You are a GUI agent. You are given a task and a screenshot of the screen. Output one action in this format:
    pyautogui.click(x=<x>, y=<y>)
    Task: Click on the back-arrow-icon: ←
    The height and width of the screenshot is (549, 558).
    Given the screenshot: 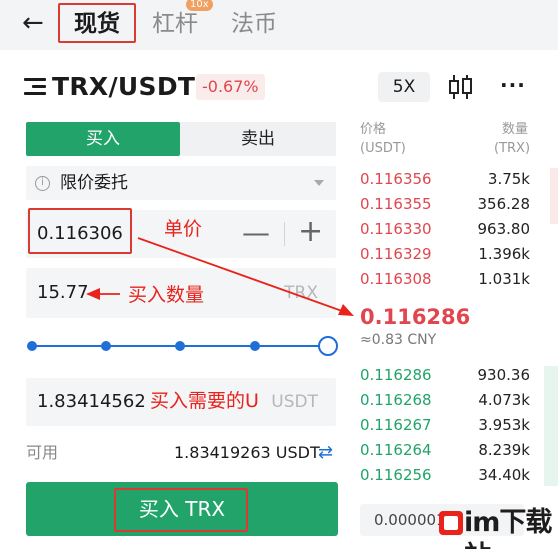 What is the action you would take?
    pyautogui.click(x=33, y=23)
    